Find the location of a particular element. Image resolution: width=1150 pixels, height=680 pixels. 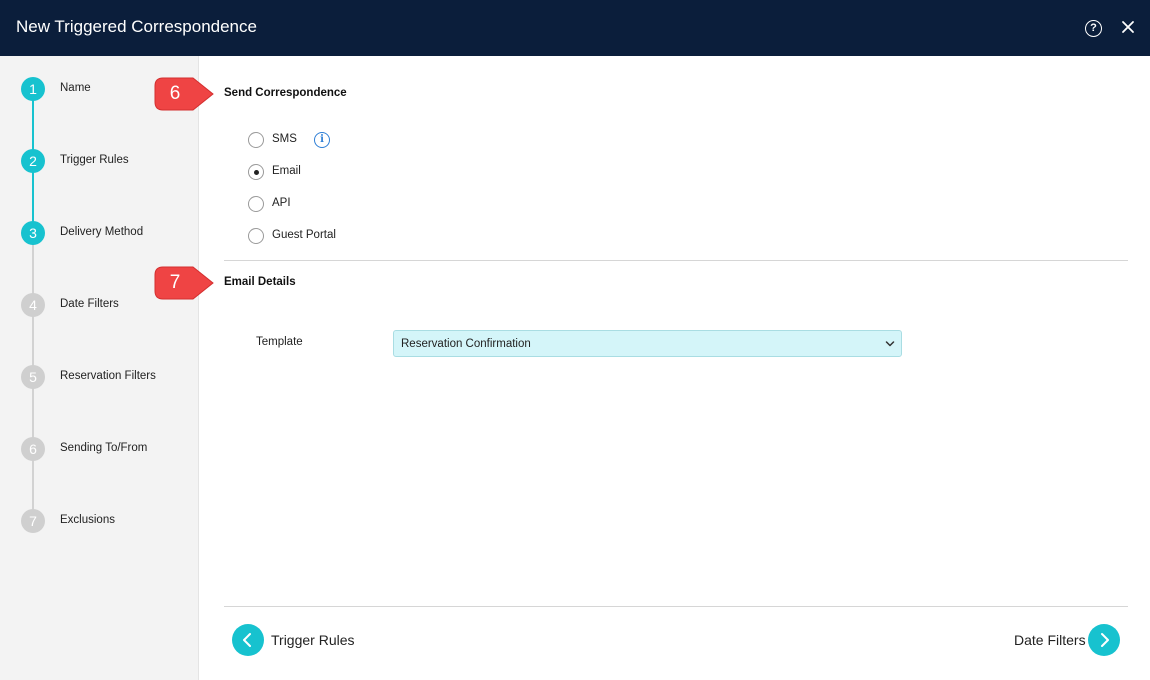

step-number: 7 is located at coordinates (33, 521).